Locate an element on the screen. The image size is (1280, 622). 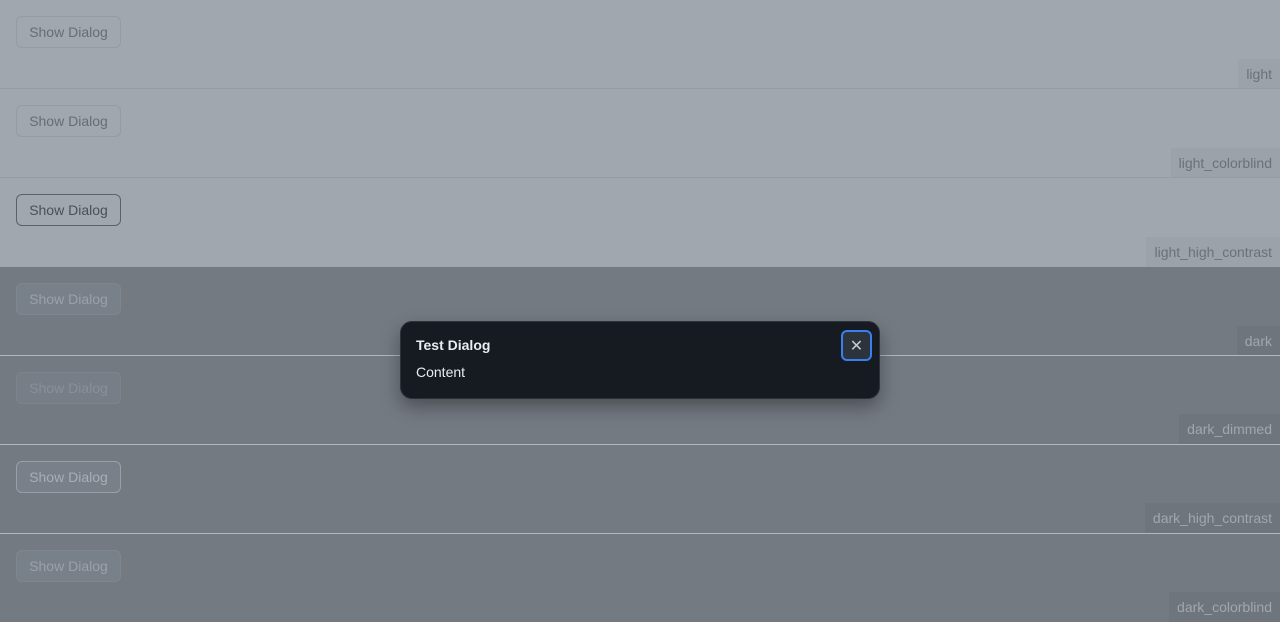
dialog-title: Test Dialog is located at coordinates (453, 345).